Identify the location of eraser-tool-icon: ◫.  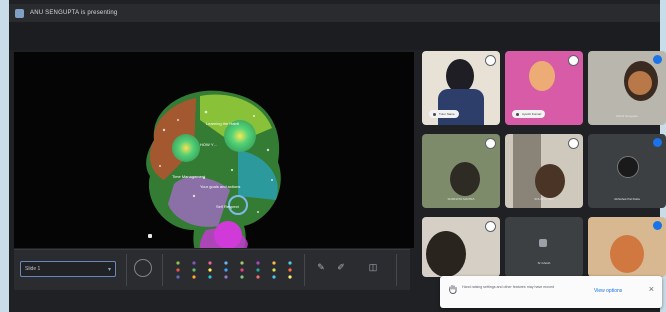
(373, 267).